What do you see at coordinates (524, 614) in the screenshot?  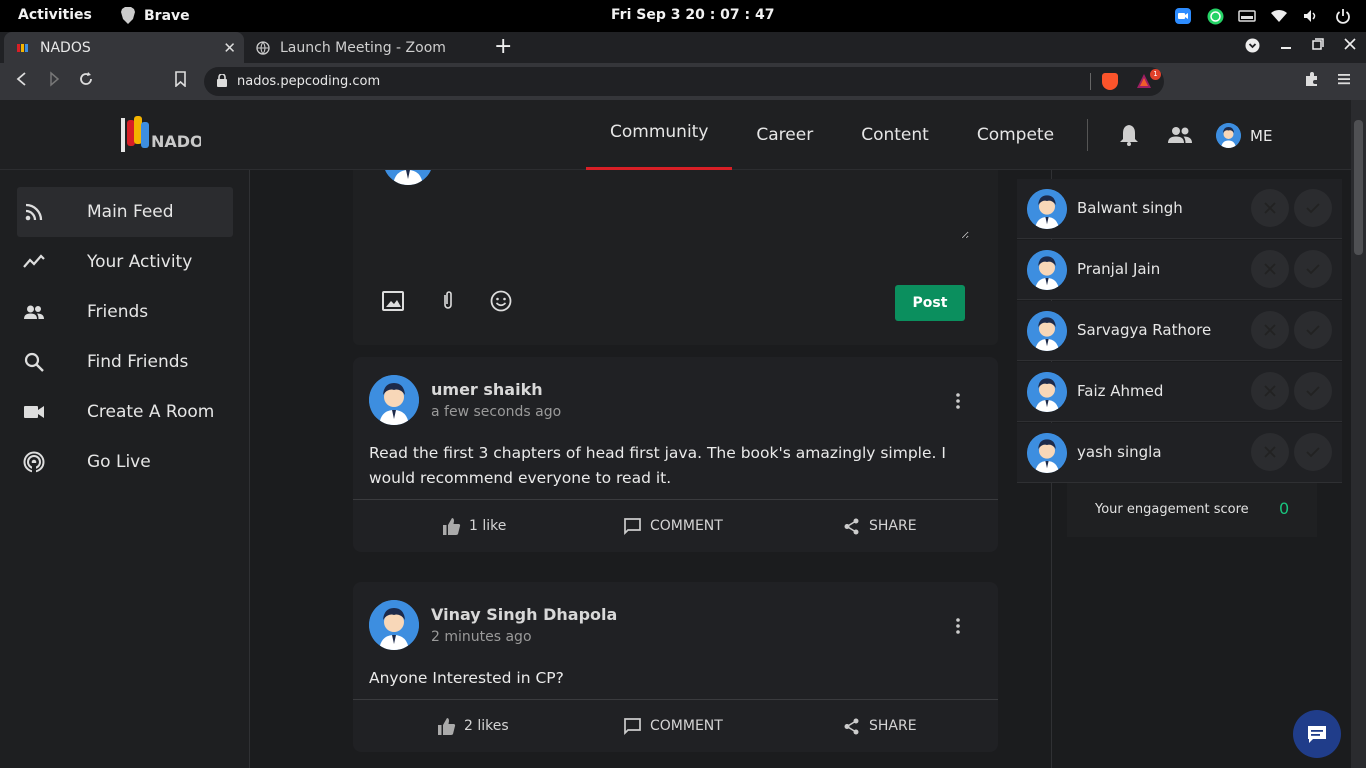 I see `post-author: Vinay Singh Dhapola` at bounding box center [524, 614].